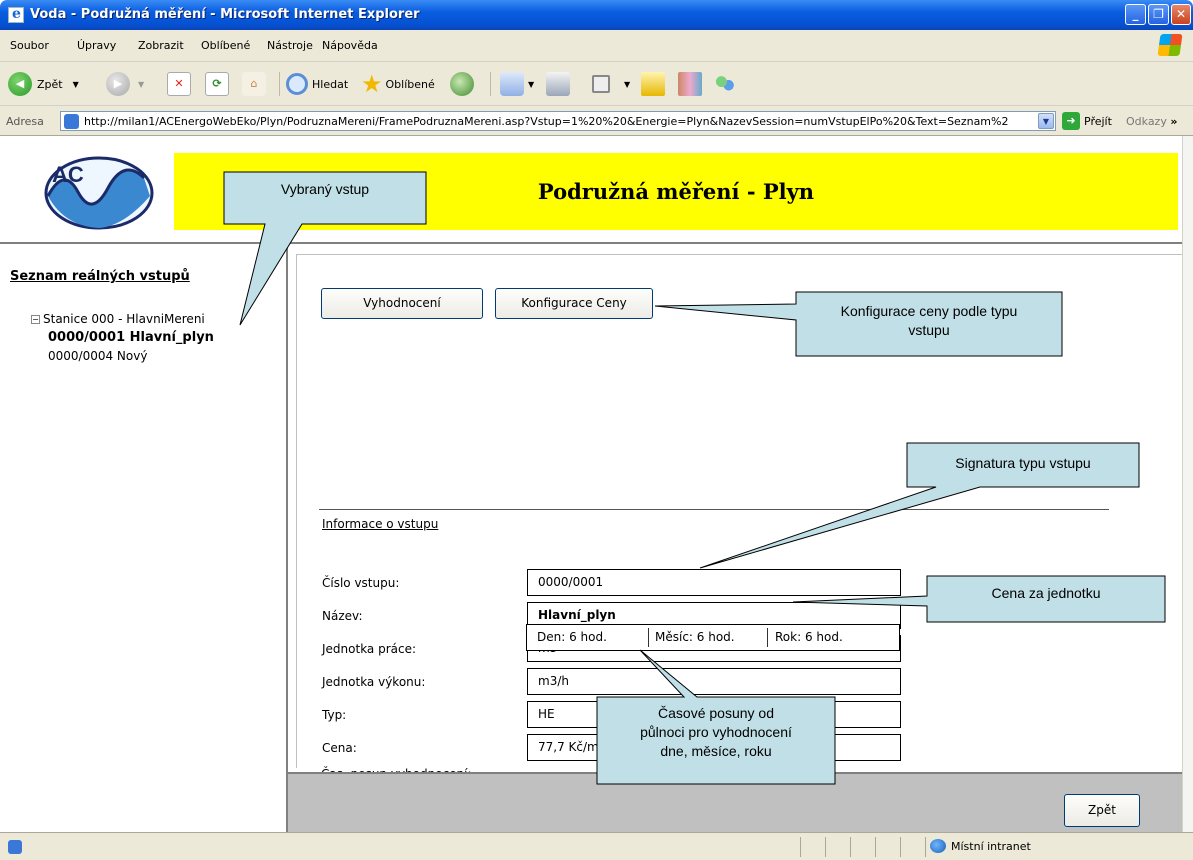  What do you see at coordinates (369, 649) in the screenshot?
I see `field-label: Jednotka práce:` at bounding box center [369, 649].